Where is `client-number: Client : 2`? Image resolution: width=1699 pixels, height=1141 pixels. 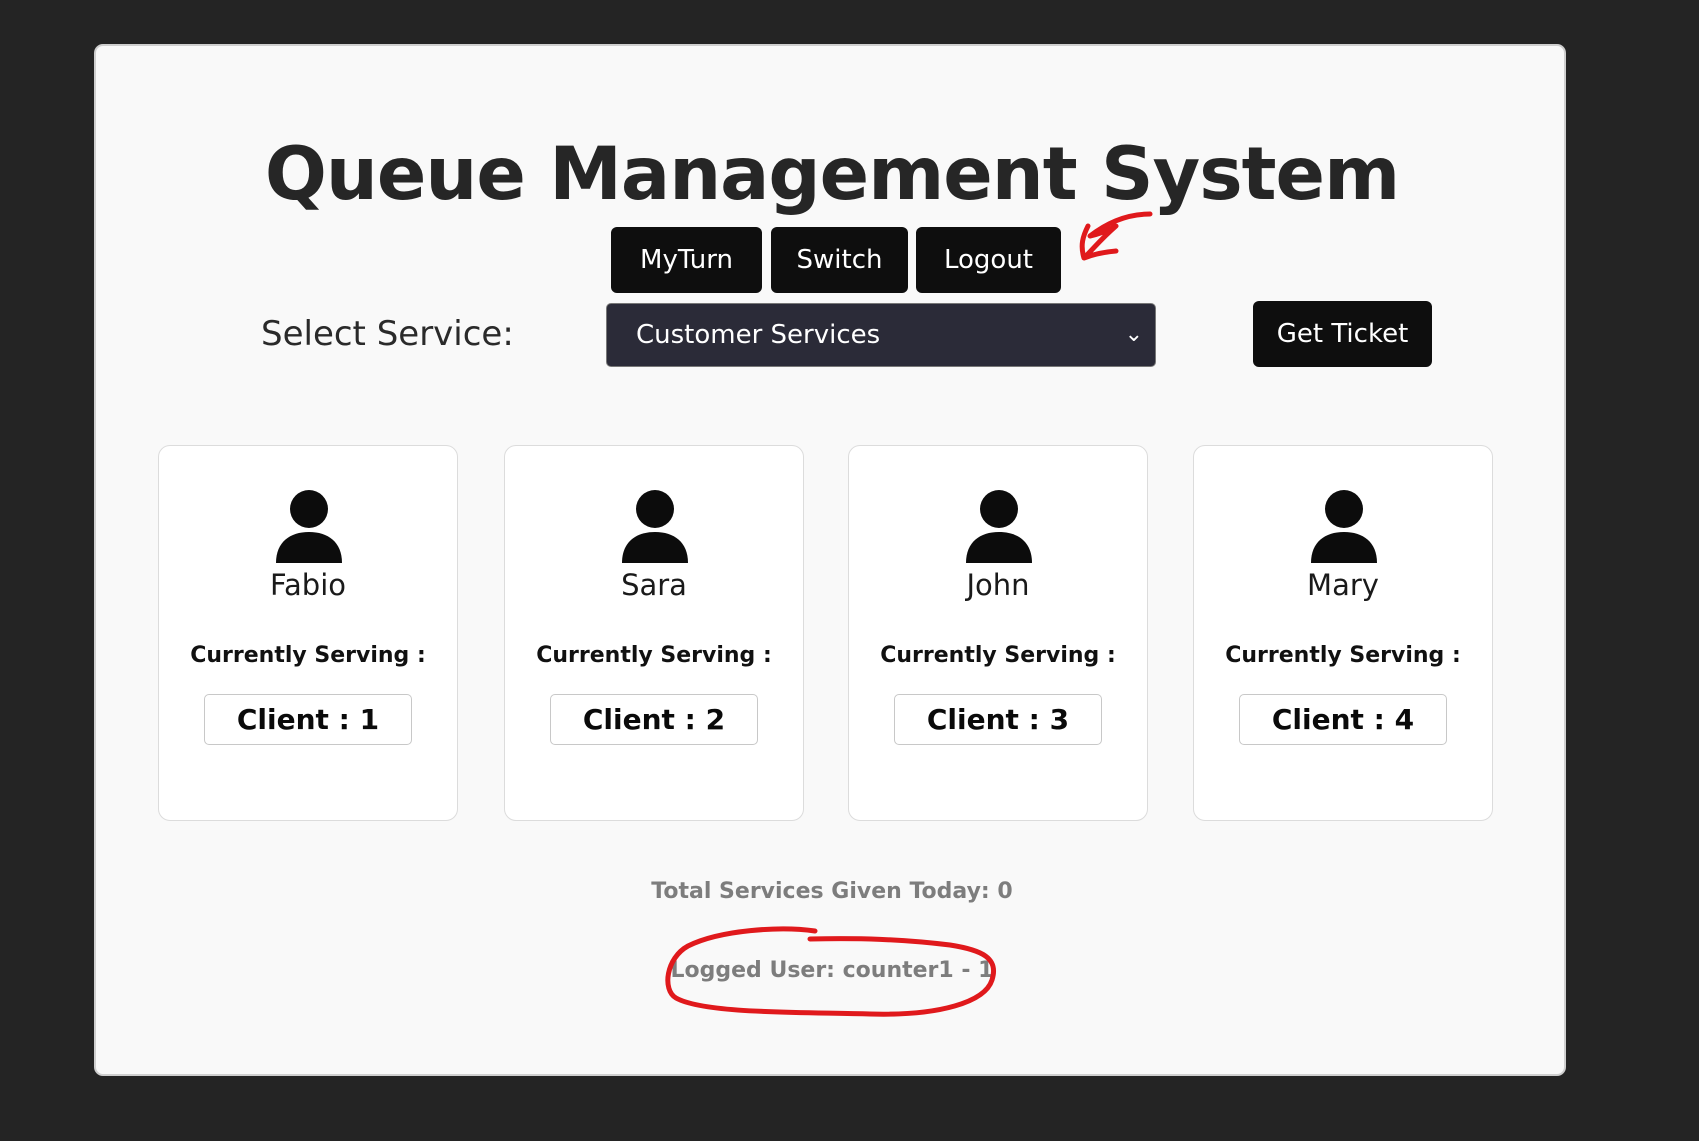 client-number: Client : 2 is located at coordinates (654, 719).